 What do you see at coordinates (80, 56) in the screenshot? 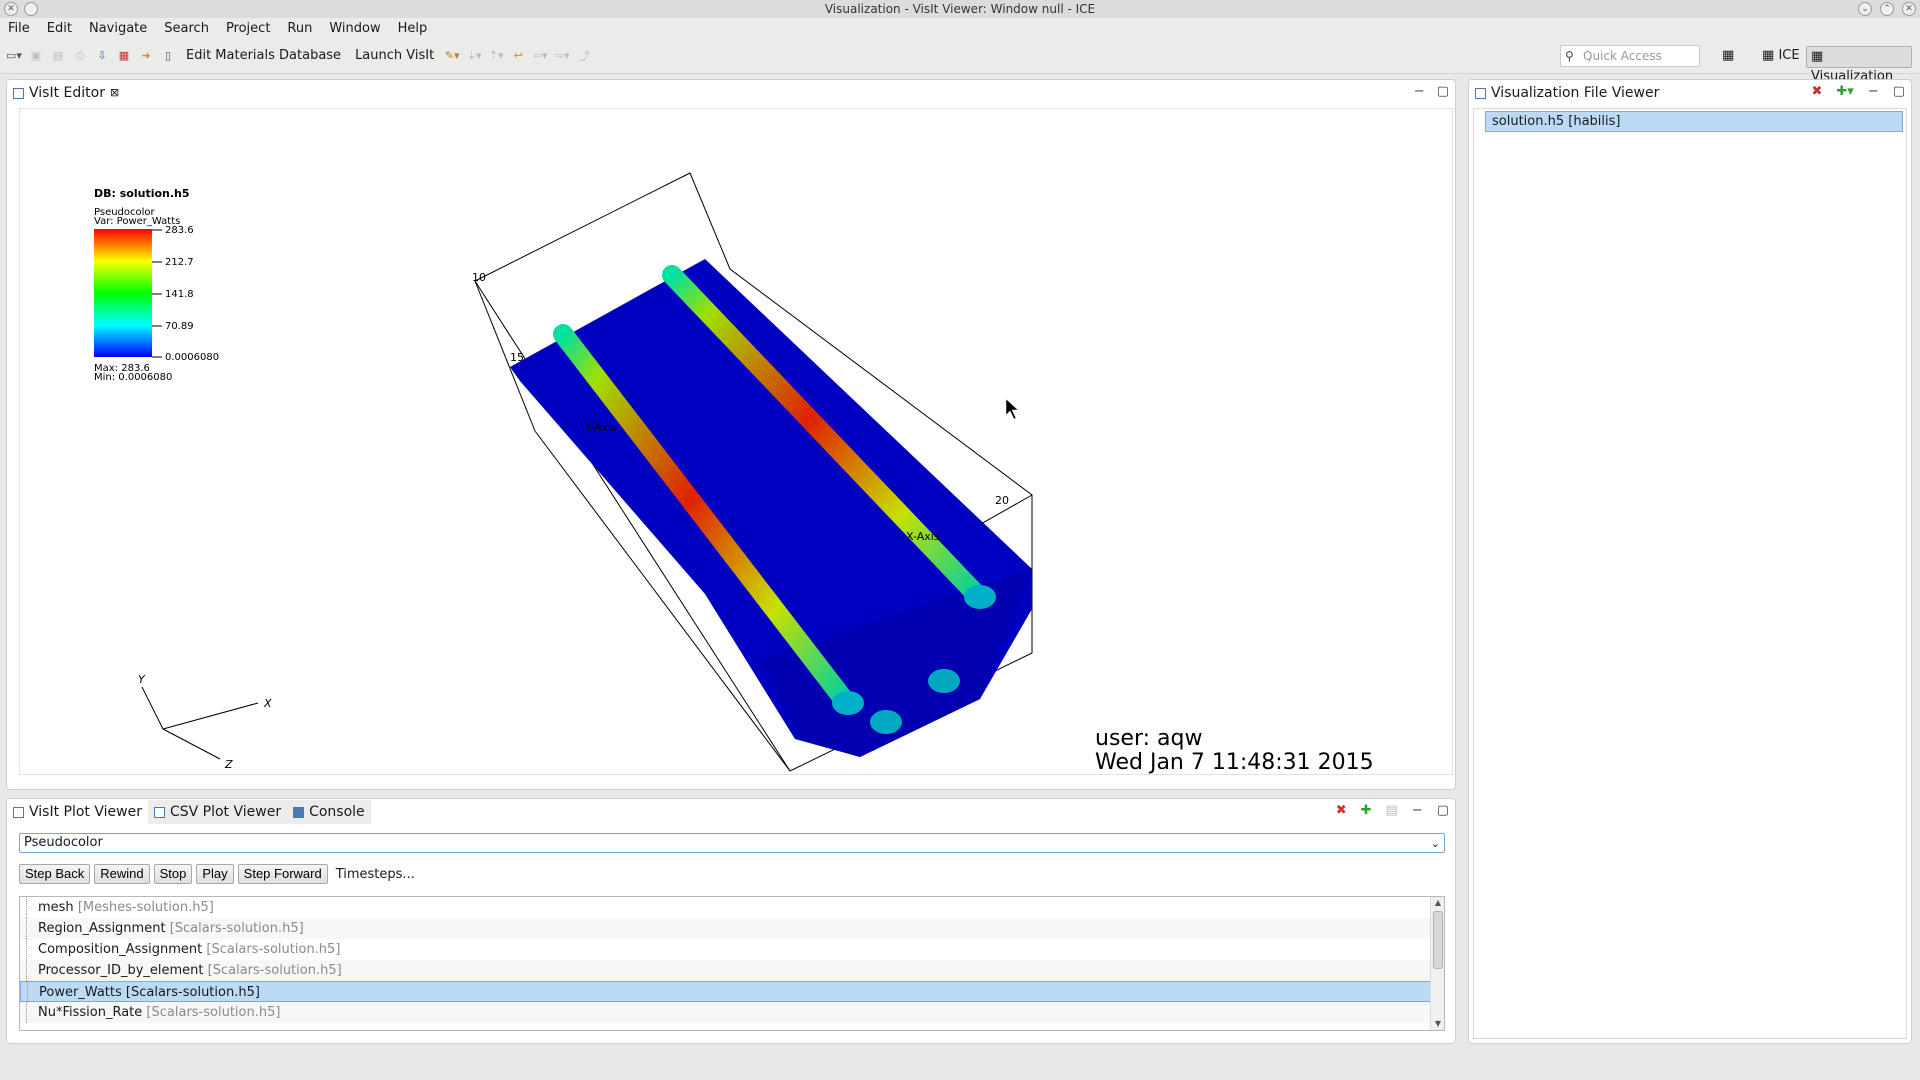
I see `print-icon: ⎙` at bounding box center [80, 56].